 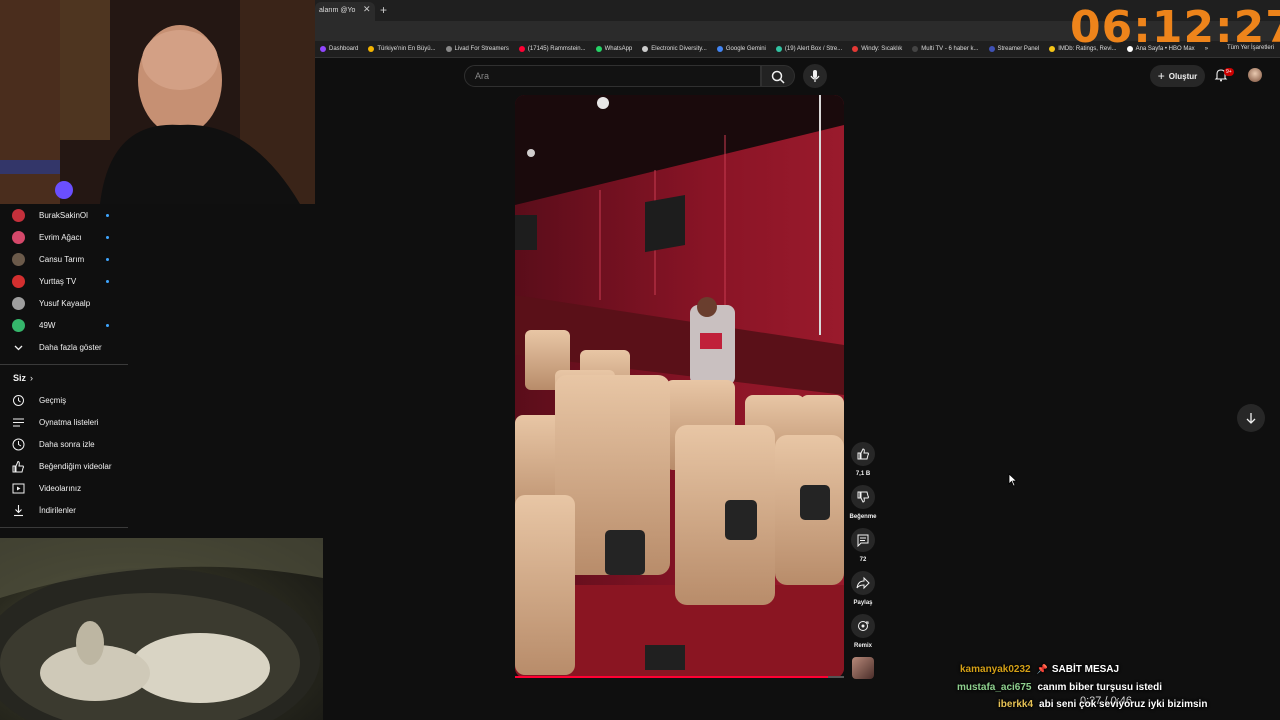 What do you see at coordinates (882, 49) in the screenshot?
I see `bookmark-label: Windy: Sıcaklık` at bounding box center [882, 49].